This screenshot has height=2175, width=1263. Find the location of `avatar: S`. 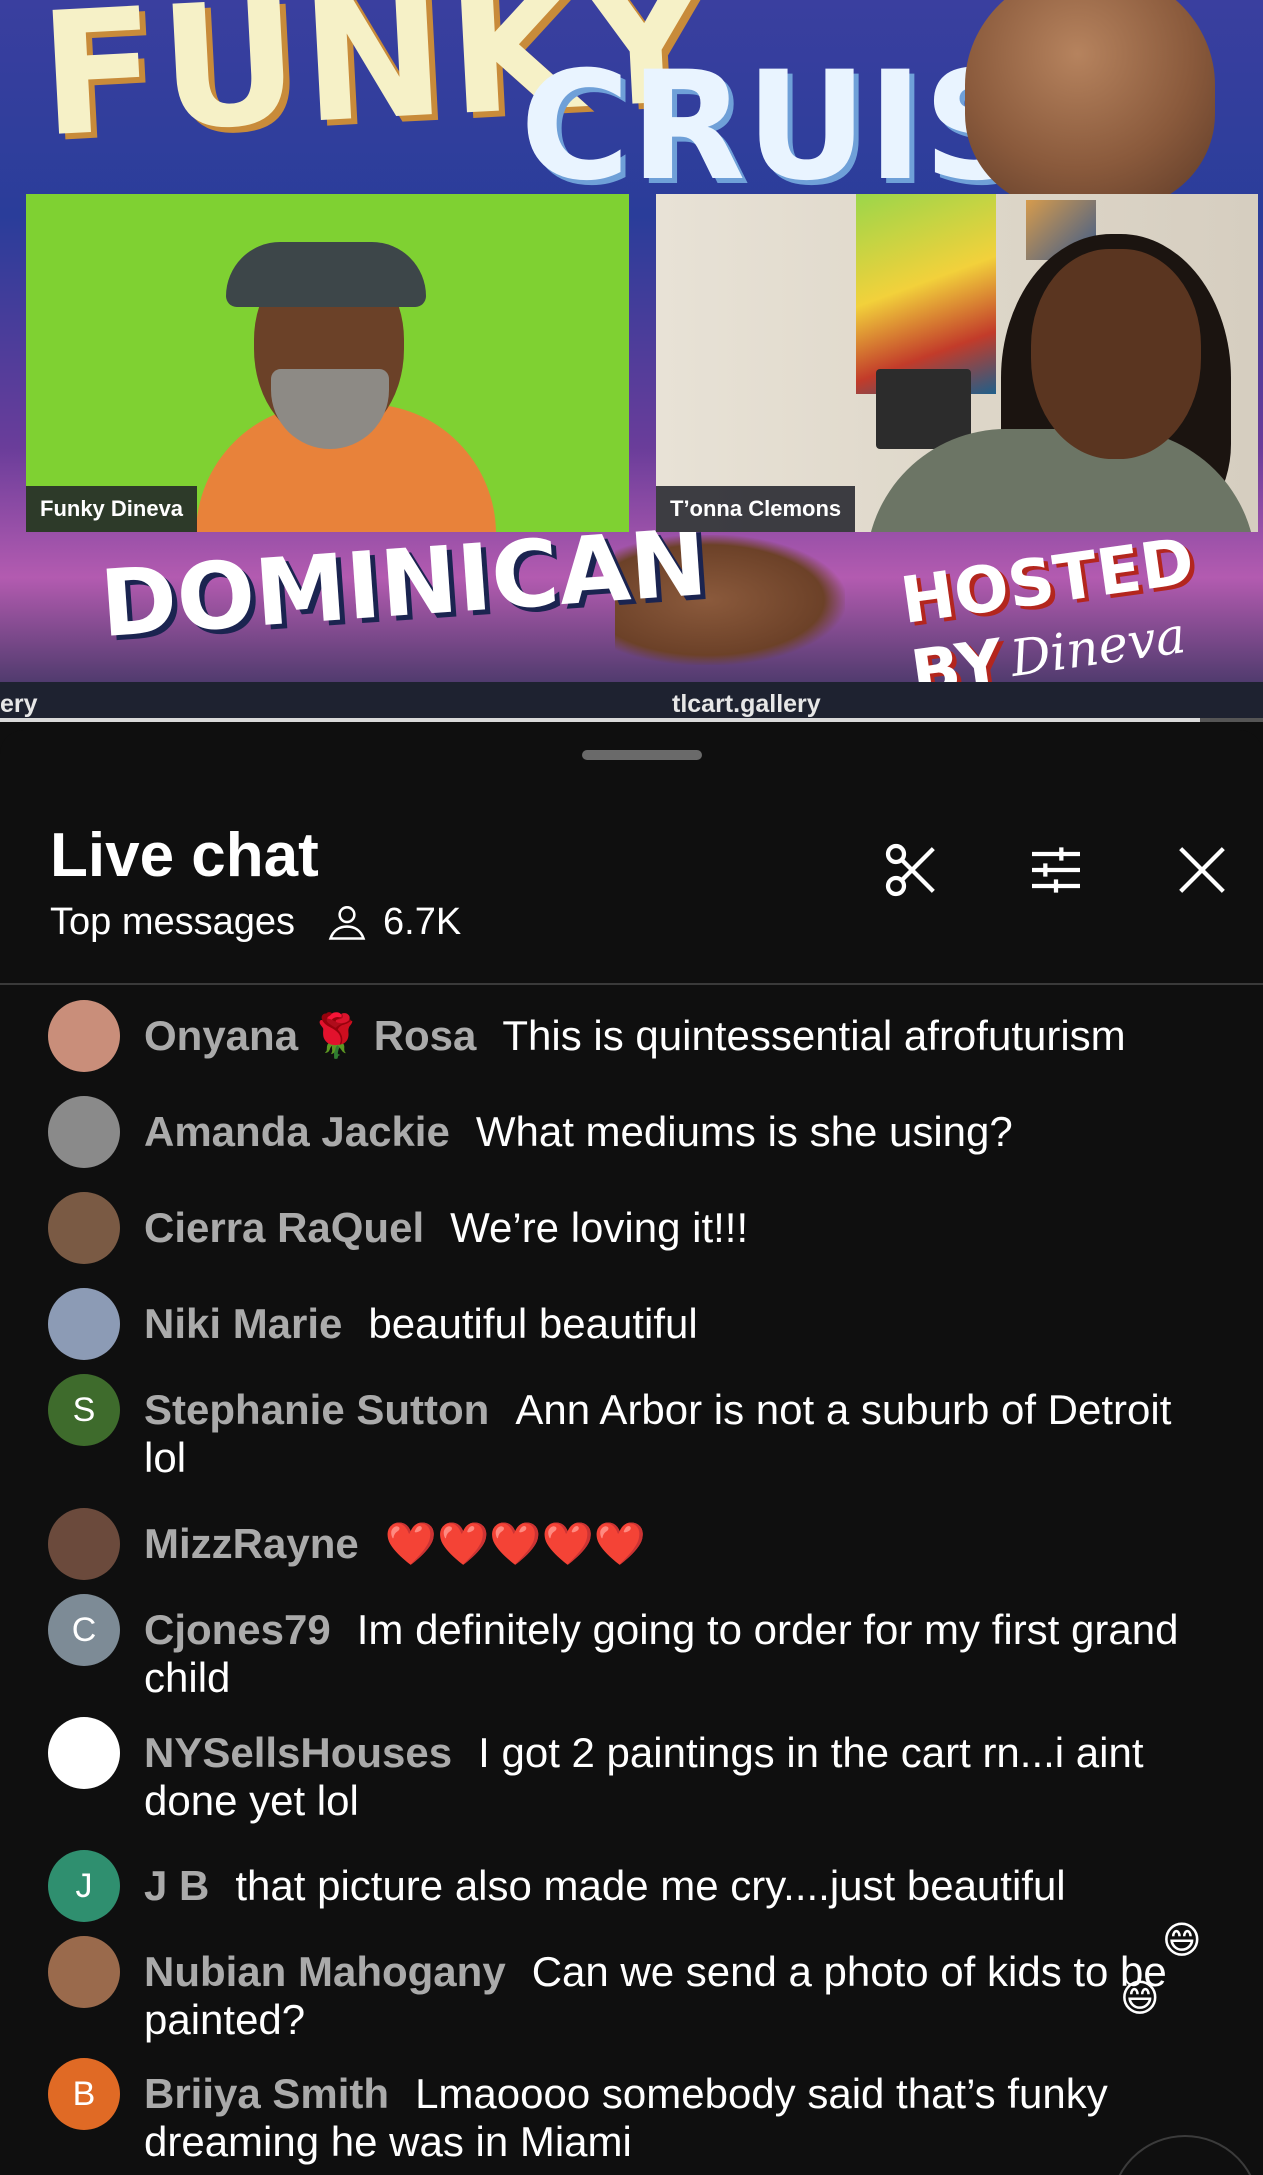

avatar: S is located at coordinates (84, 1410).